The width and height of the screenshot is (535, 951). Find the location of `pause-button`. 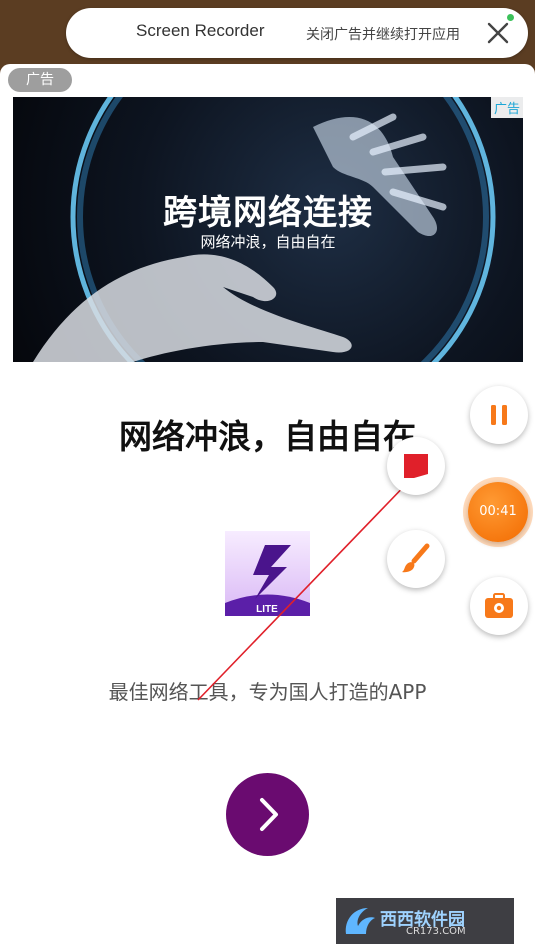

pause-button is located at coordinates (499, 415).